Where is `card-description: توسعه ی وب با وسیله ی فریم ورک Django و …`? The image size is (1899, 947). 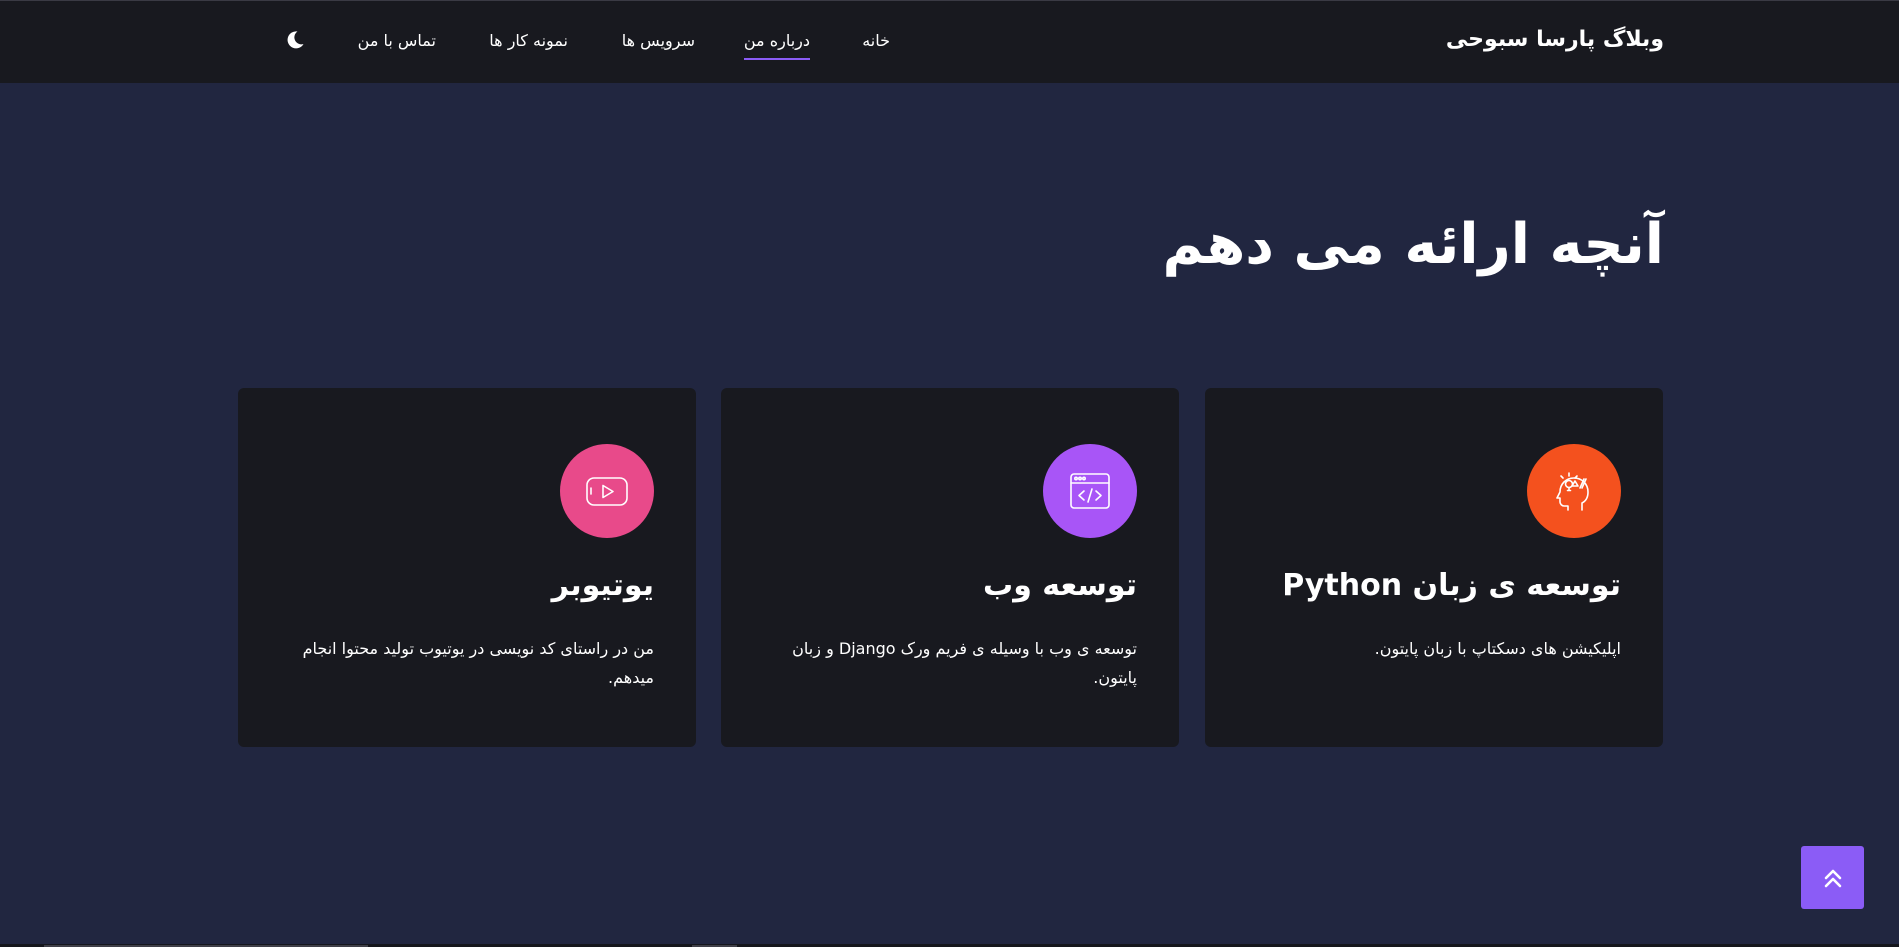
card-description: توسعه ی وب با وسیله ی فریم ورک Django و … is located at coordinates (964, 663).